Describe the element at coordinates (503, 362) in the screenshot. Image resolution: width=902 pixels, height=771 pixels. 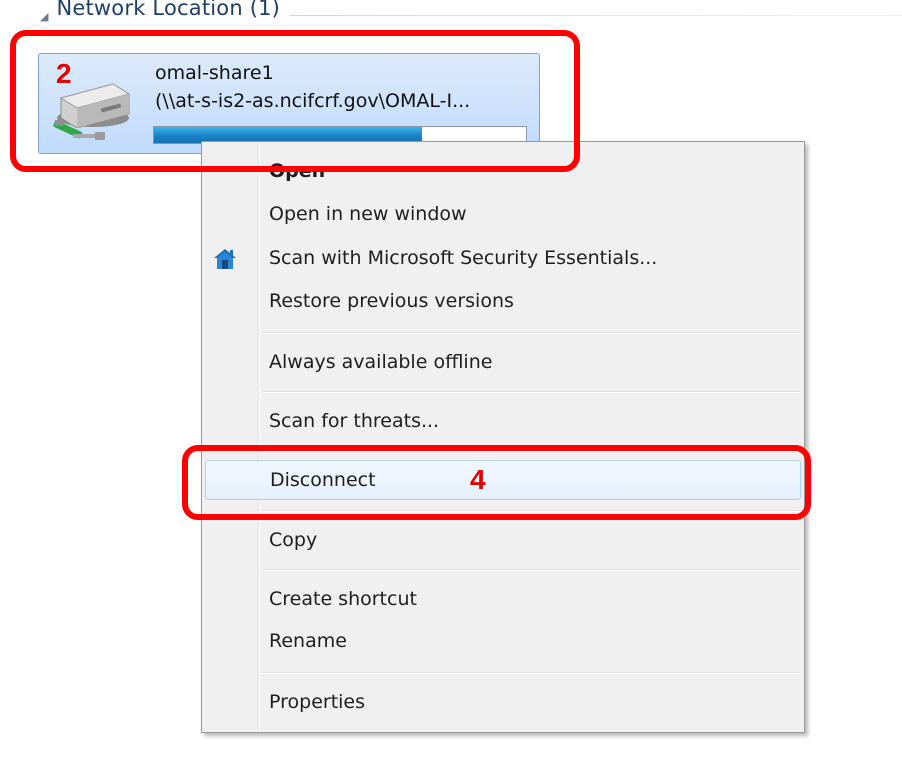
I see `menu-item-always-available-offline: Always available offline` at that location.